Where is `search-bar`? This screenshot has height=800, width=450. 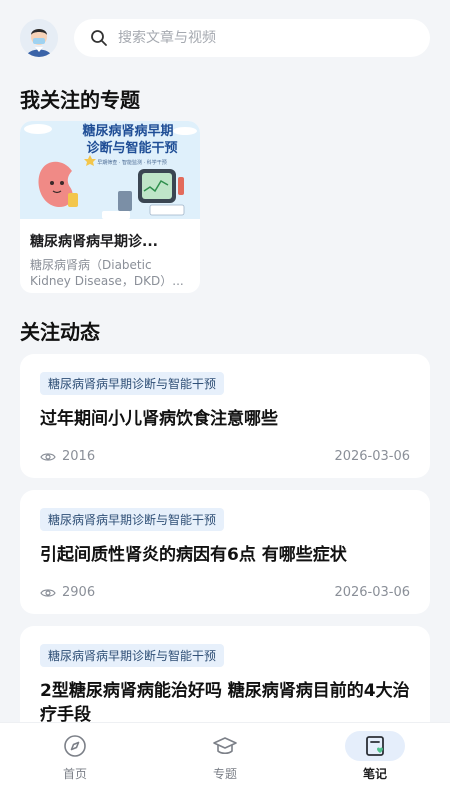
search-bar is located at coordinates (252, 38).